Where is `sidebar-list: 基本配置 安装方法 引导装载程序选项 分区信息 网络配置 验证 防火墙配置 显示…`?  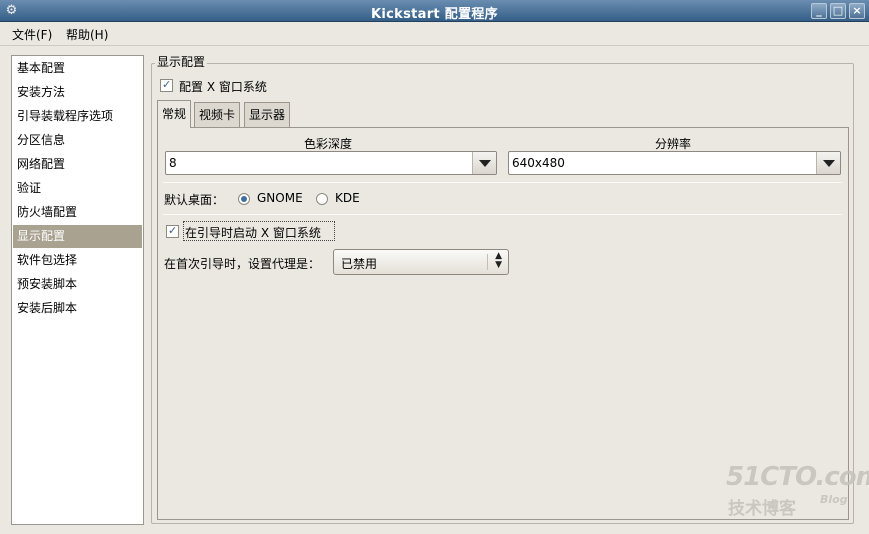 sidebar-list: 基本配置 安装方法 引导装载程序选项 分区信息 网络配置 验证 防火墙配置 显示… is located at coordinates (77, 290).